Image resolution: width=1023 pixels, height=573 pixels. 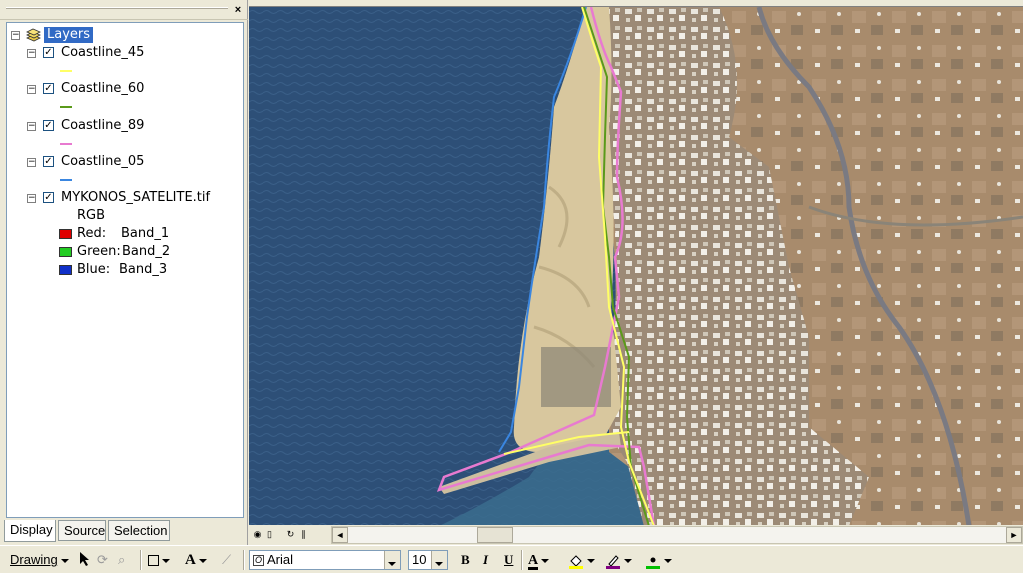 I want to click on fill-color-picker, so click(x=581, y=560).